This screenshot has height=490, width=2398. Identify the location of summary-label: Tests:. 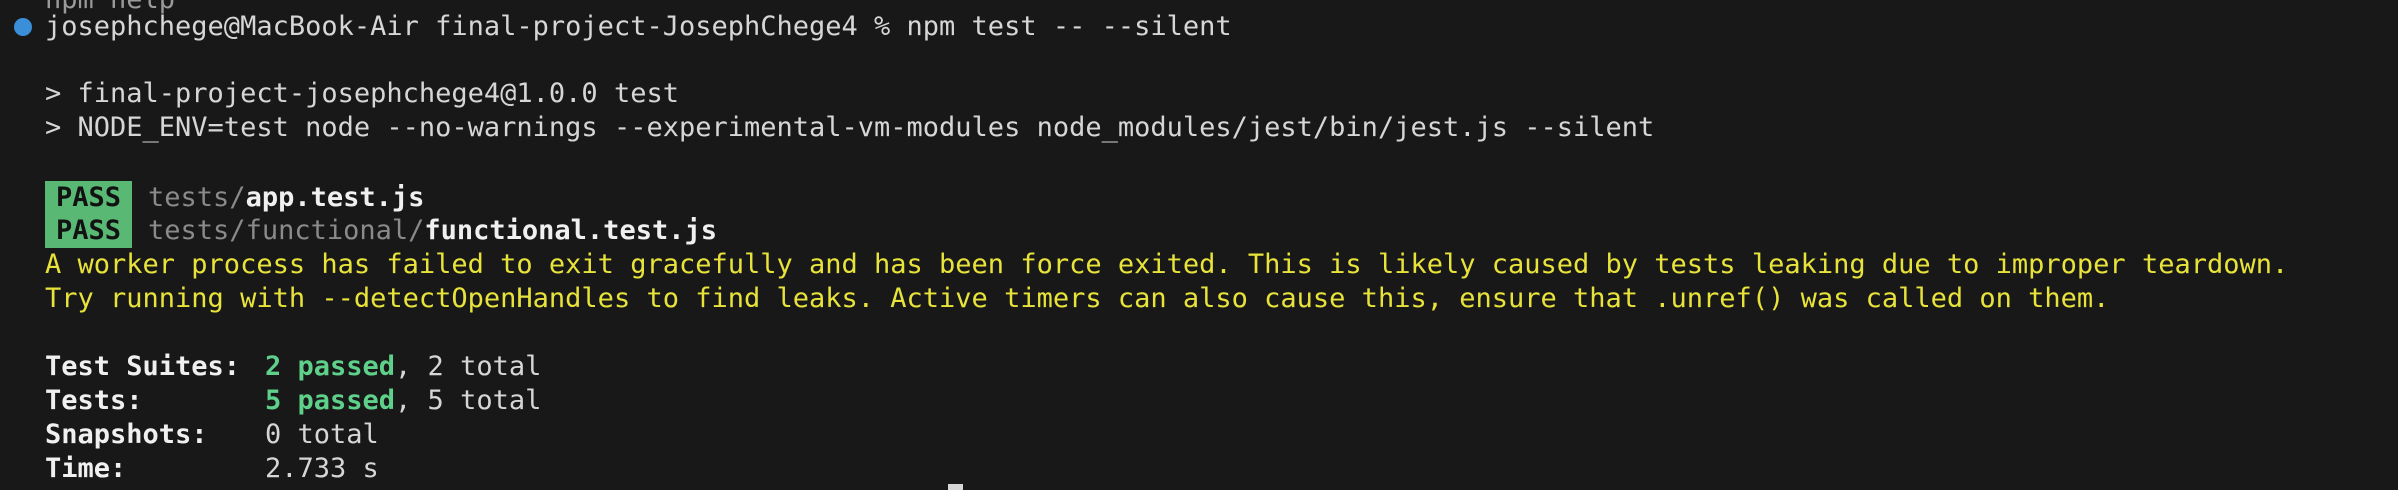
(94, 400).